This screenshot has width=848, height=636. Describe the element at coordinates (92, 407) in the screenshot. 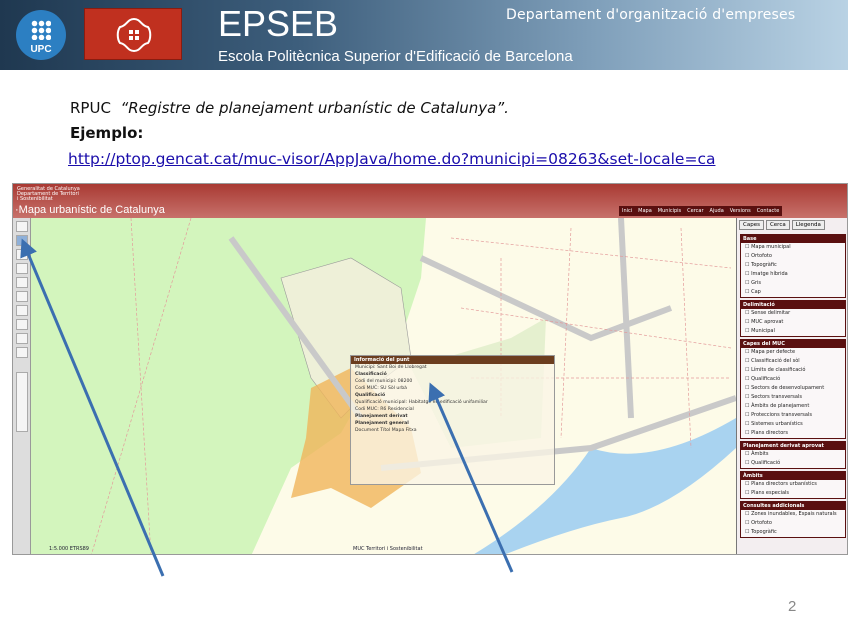

I see `arrow-to-info-tool` at that location.